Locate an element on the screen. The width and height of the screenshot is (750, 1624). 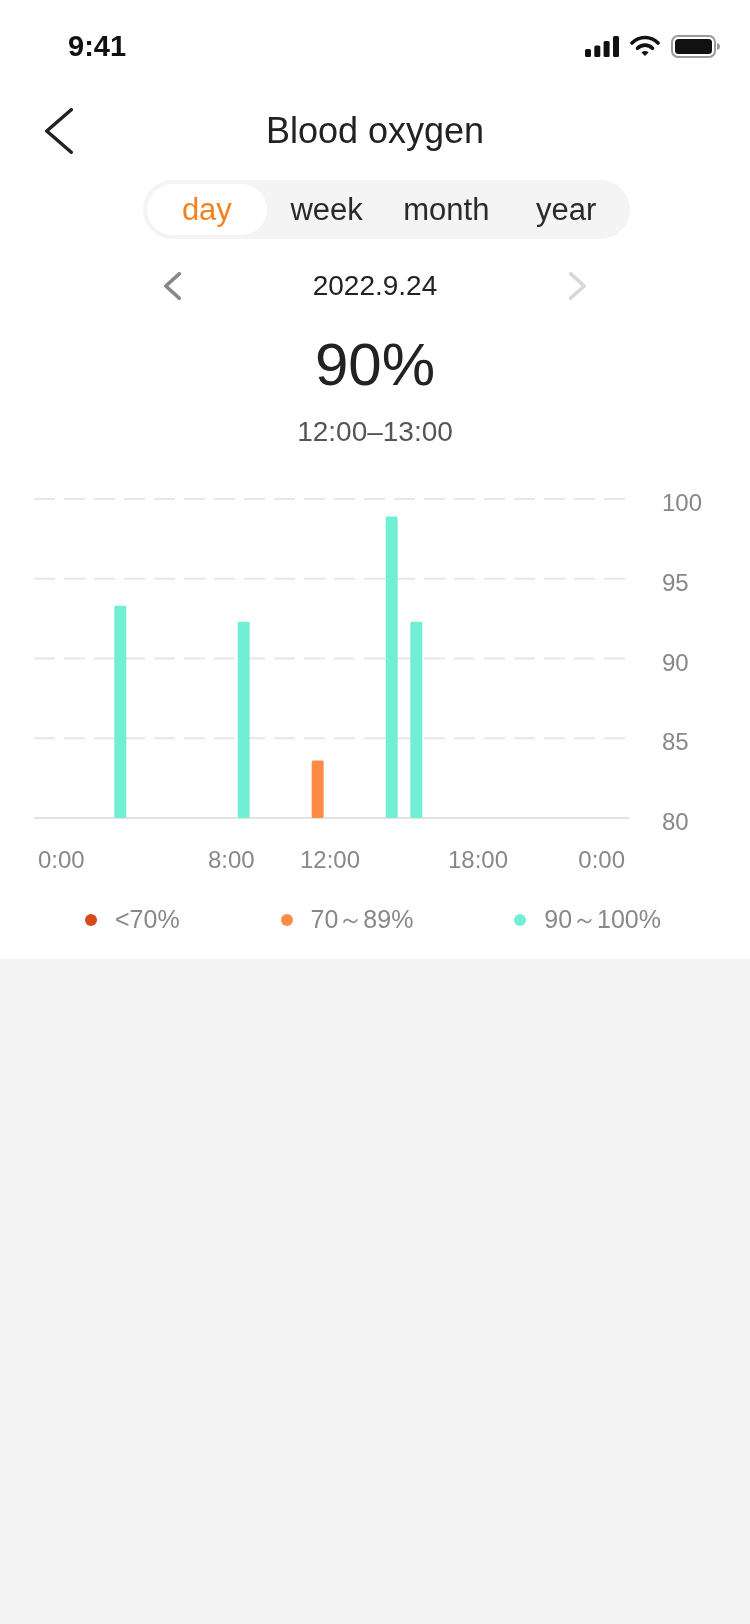
y-axis-label: 100 is located at coordinates (682, 502).